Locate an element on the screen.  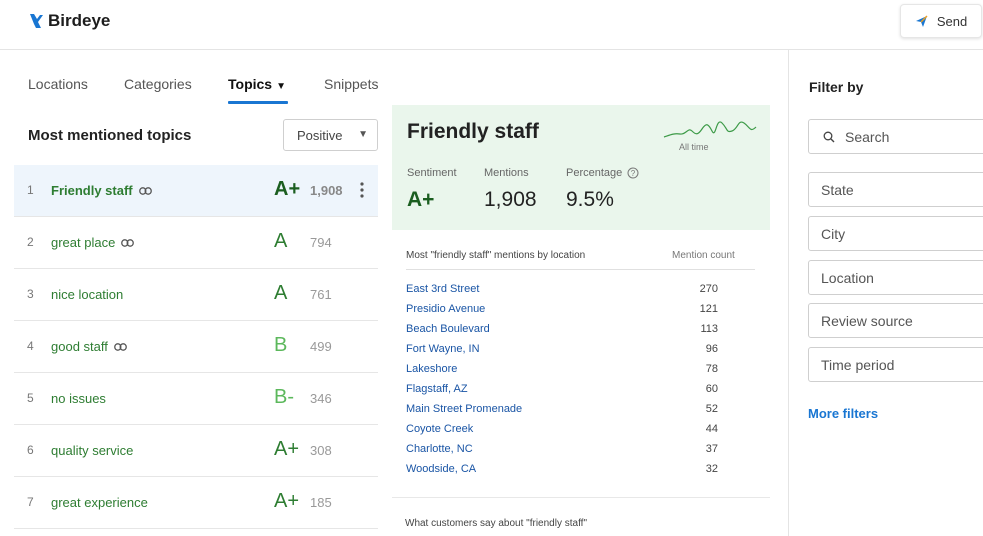
topic-name: quality service is located at coordinates (92, 450).